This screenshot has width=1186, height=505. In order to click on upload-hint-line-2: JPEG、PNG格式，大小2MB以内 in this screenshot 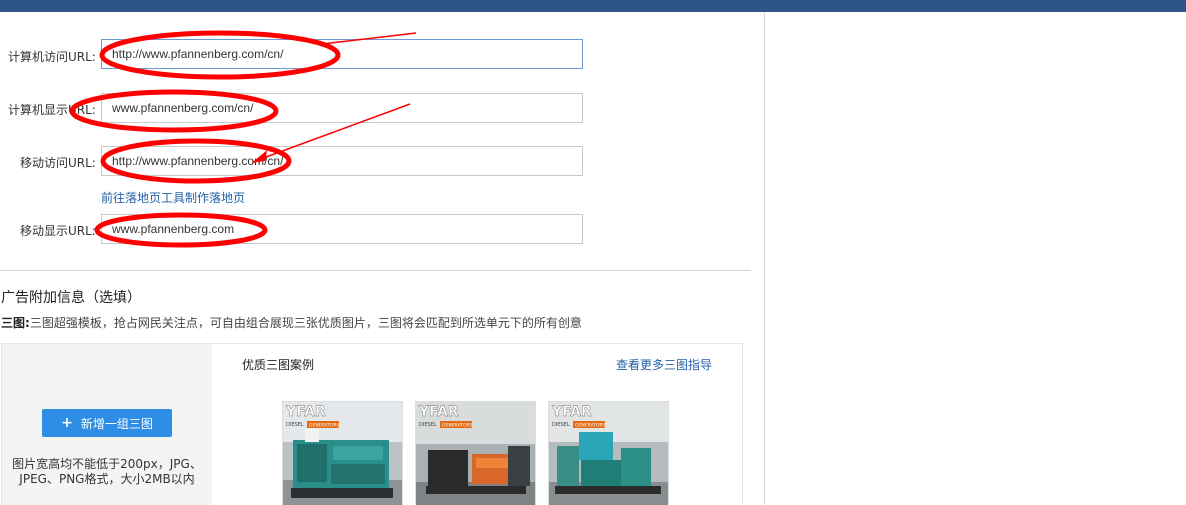, I will do `click(107, 479)`.